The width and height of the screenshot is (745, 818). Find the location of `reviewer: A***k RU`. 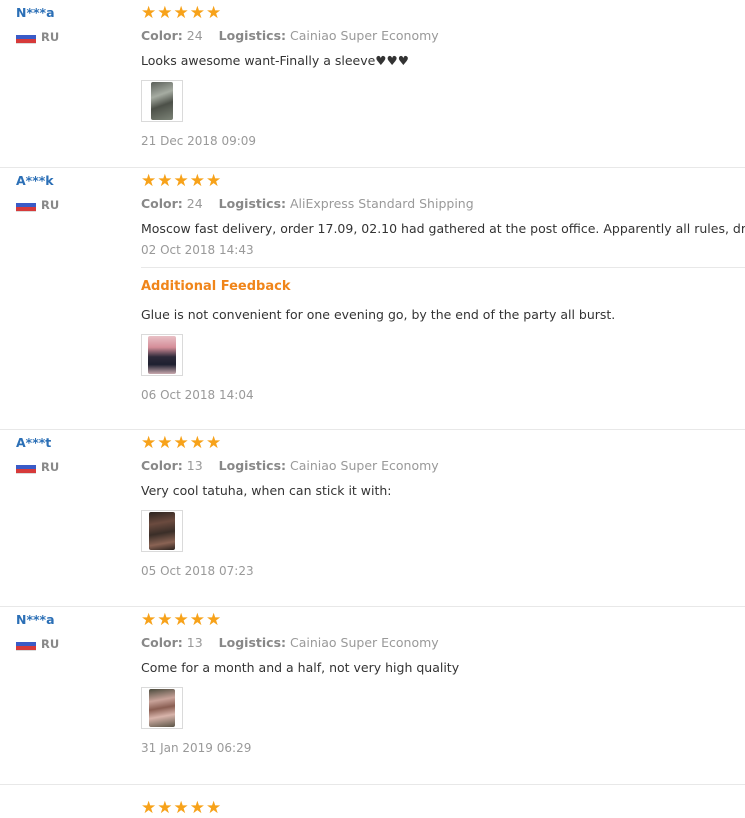

reviewer: A***k RU is located at coordinates (71, 192).